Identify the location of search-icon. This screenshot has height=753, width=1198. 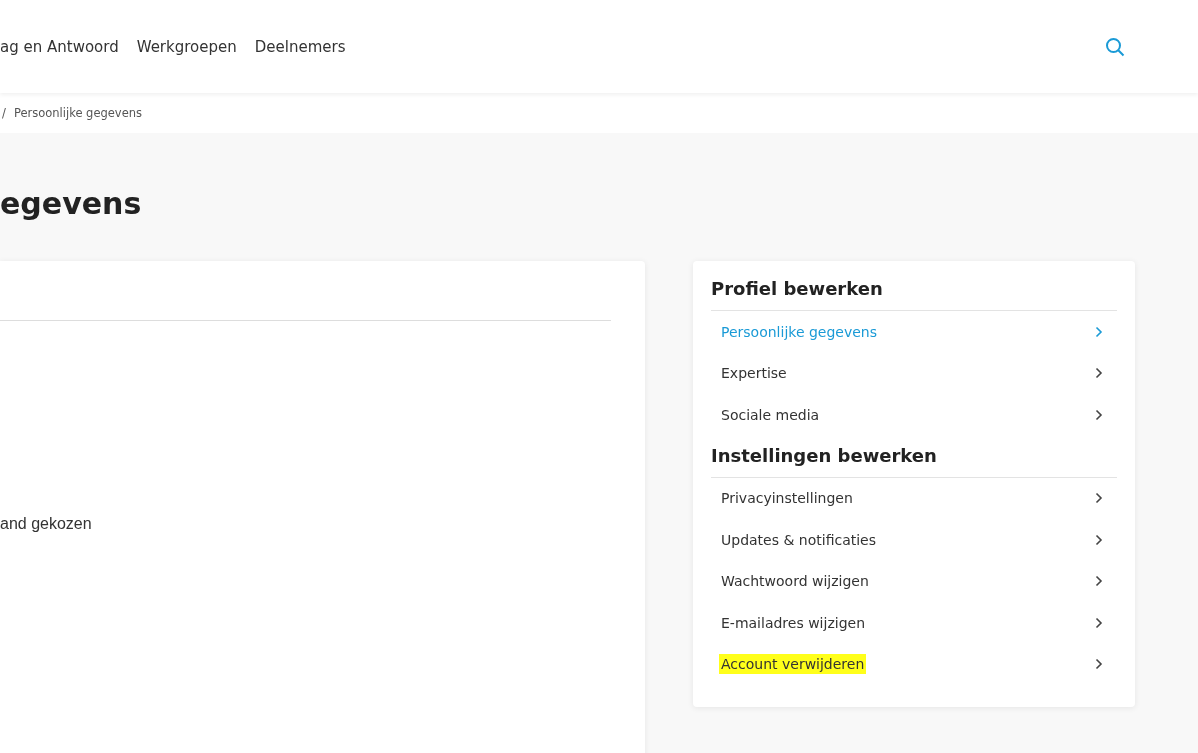
(1115, 46).